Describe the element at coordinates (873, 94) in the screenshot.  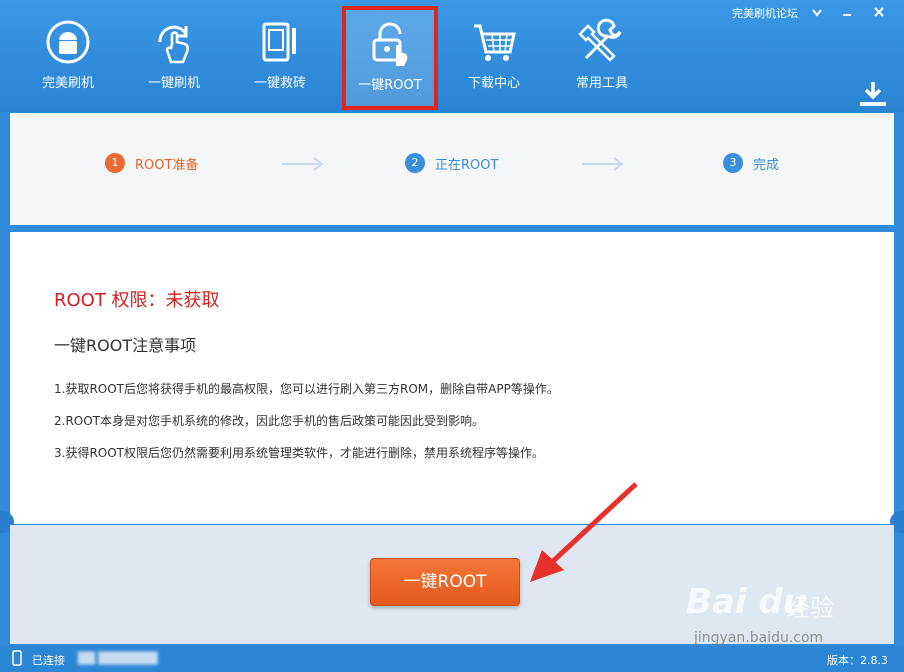
I see `download-icon` at that location.